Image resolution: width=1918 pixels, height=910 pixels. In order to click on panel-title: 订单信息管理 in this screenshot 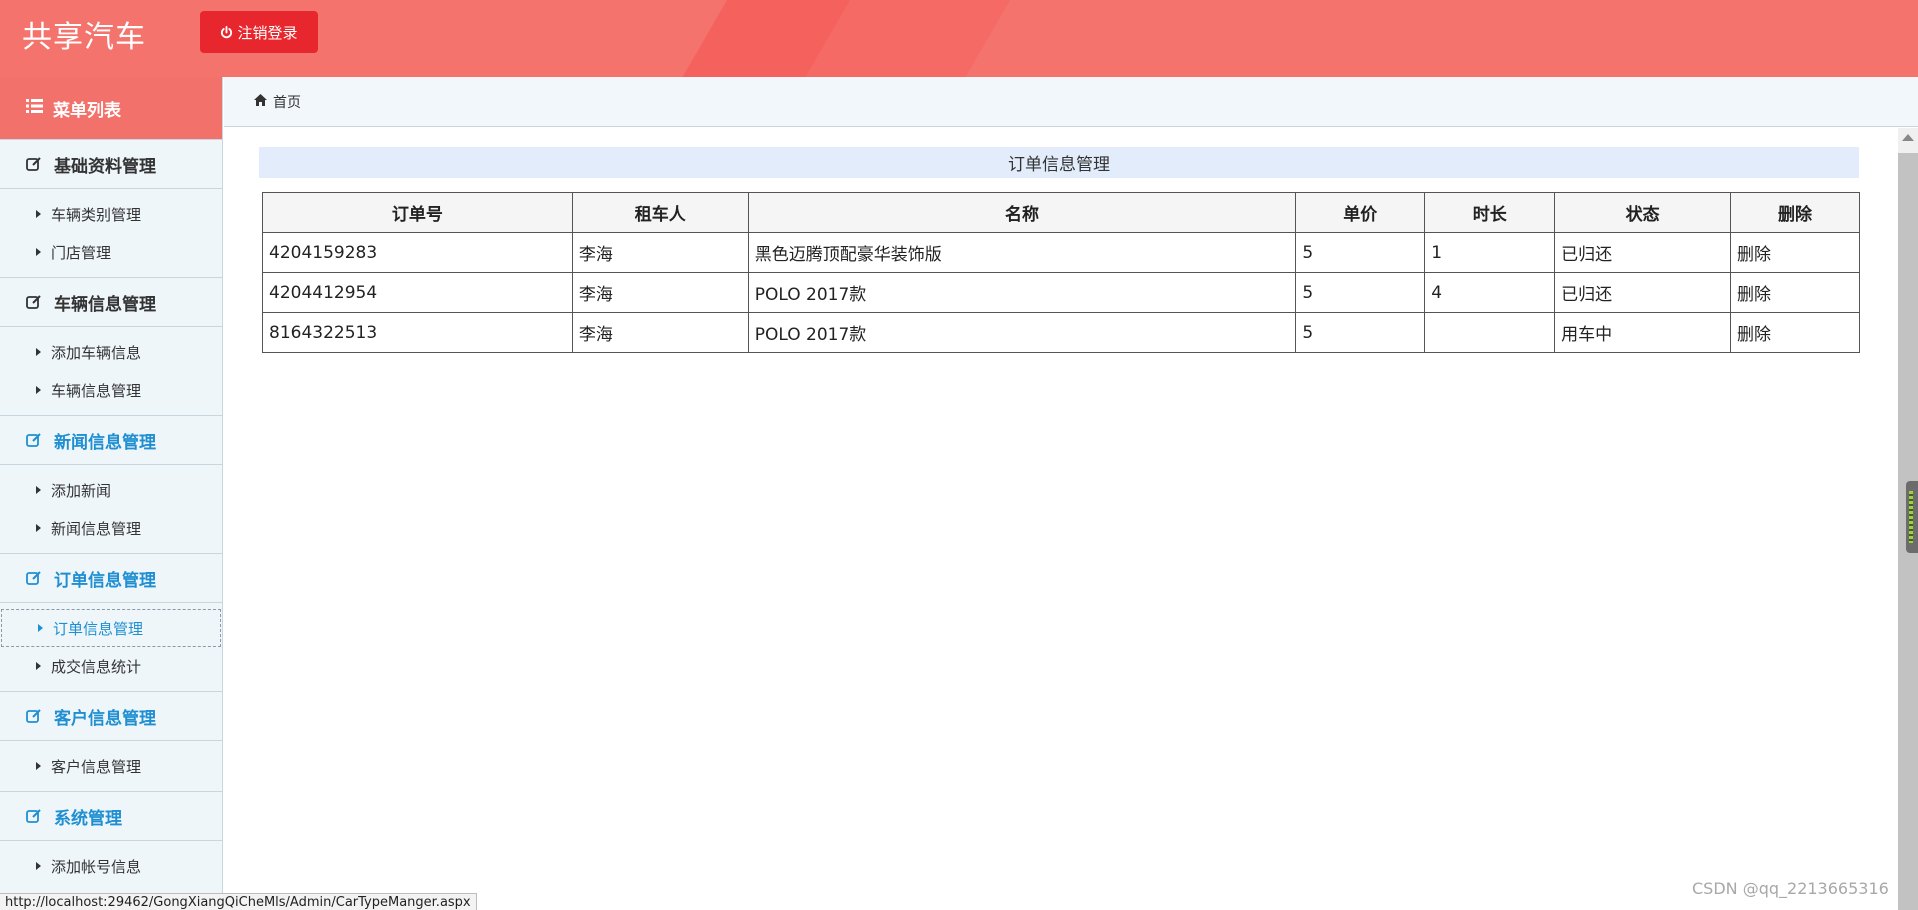, I will do `click(1059, 162)`.